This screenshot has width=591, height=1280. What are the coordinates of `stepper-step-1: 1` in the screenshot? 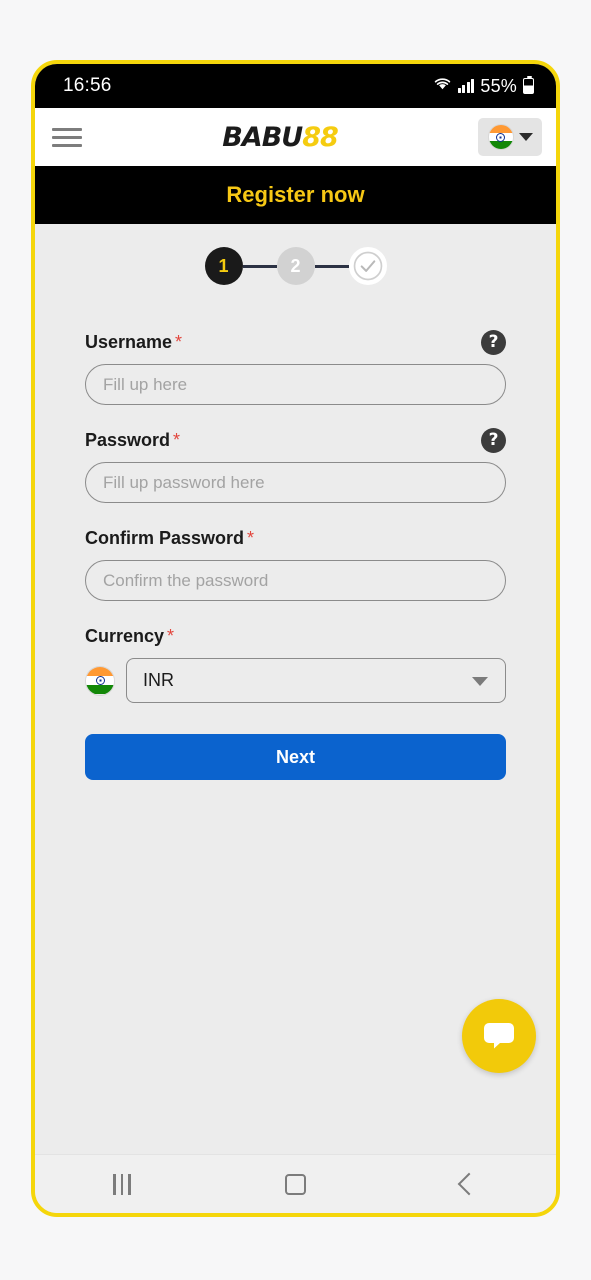 It's located at (223, 266).